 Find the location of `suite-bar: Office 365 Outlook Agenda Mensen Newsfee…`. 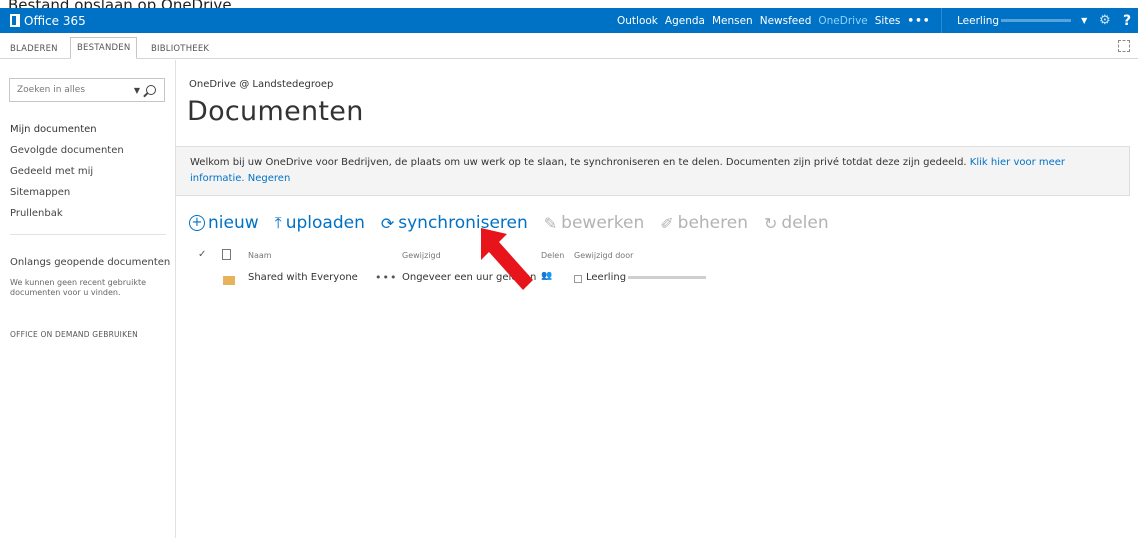

suite-bar: Office 365 Outlook Agenda Mensen Newsfee… is located at coordinates (569, 20).